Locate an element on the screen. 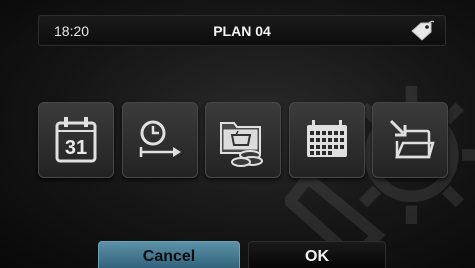 The width and height of the screenshot is (475, 268). plan-title: PLAN 04 is located at coordinates (242, 31).